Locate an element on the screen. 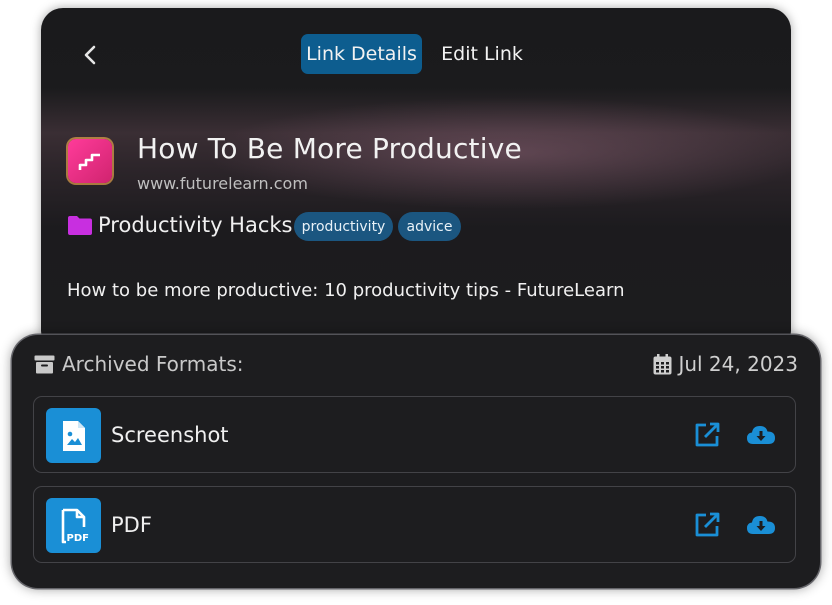  calendar-icon is located at coordinates (662, 363).